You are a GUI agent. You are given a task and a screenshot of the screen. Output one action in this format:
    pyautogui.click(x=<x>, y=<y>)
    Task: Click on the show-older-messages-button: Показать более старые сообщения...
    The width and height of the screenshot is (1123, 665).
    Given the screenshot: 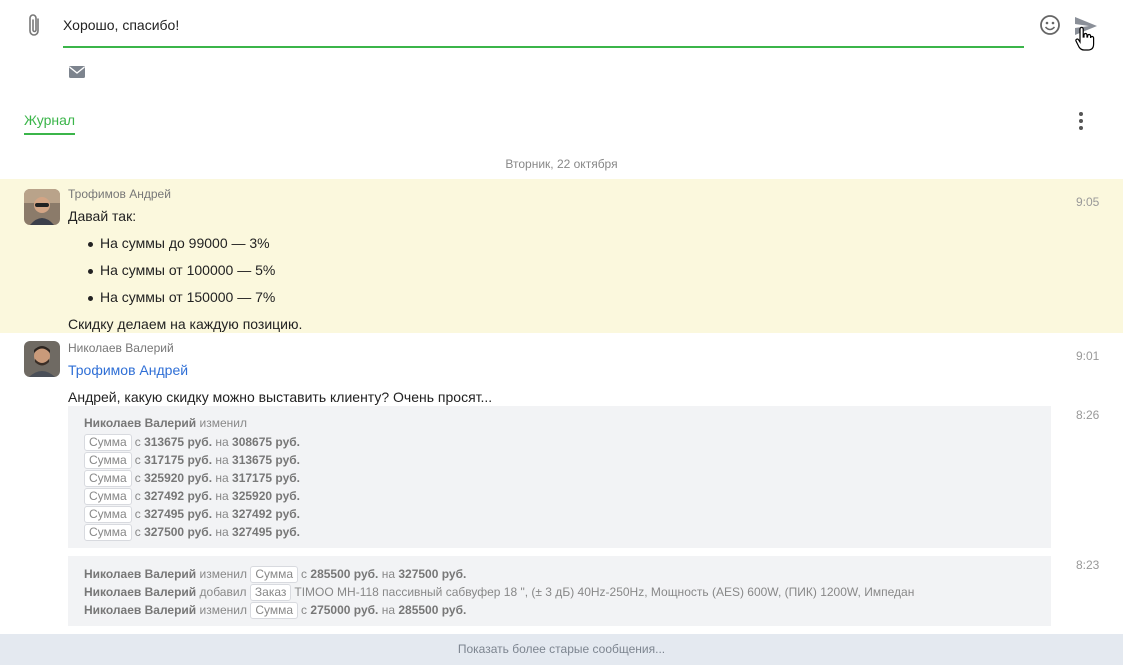 What is the action you would take?
    pyautogui.click(x=561, y=649)
    